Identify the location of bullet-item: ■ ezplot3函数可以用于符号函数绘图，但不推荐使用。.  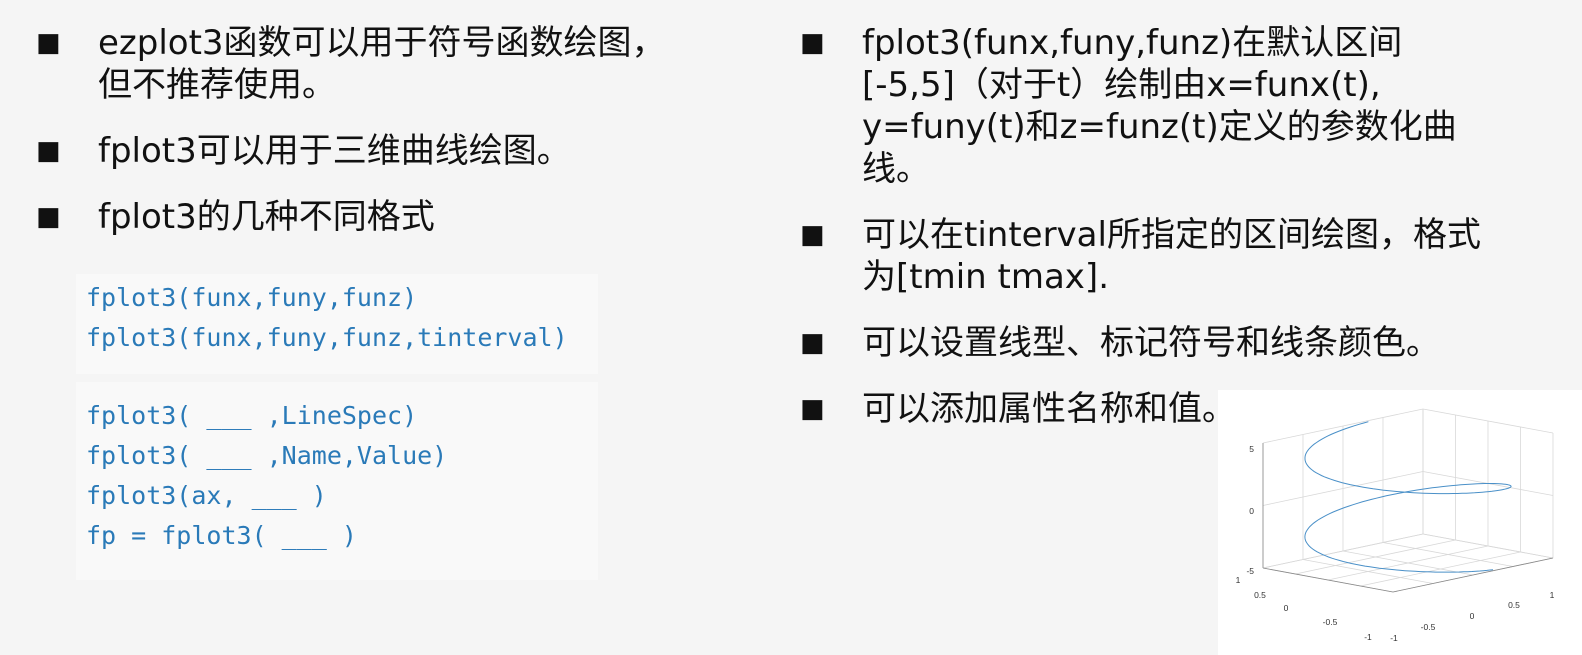
(386, 64).